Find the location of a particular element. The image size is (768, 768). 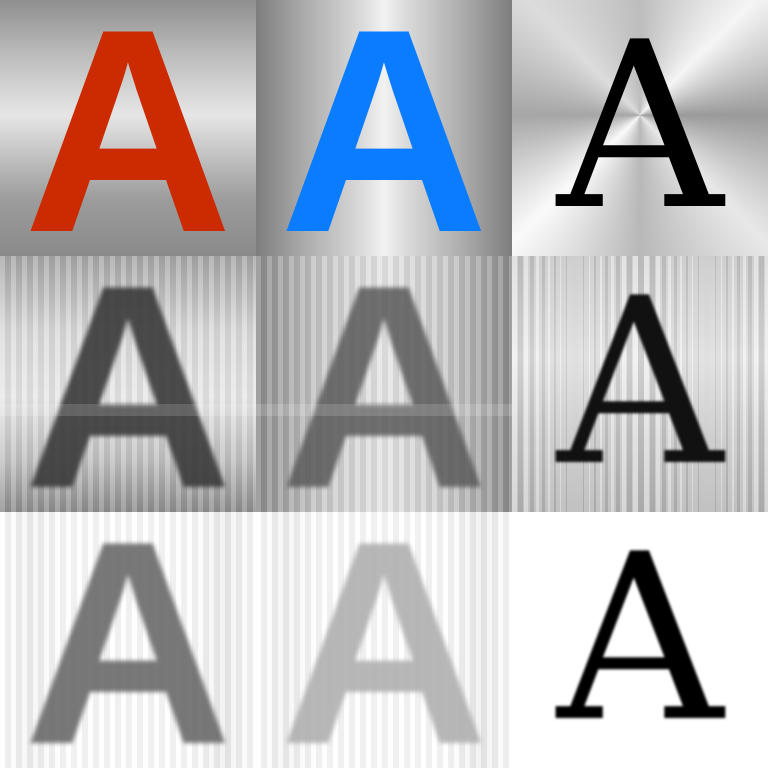

letter-a-smeared-light: A is located at coordinates (384, 640).